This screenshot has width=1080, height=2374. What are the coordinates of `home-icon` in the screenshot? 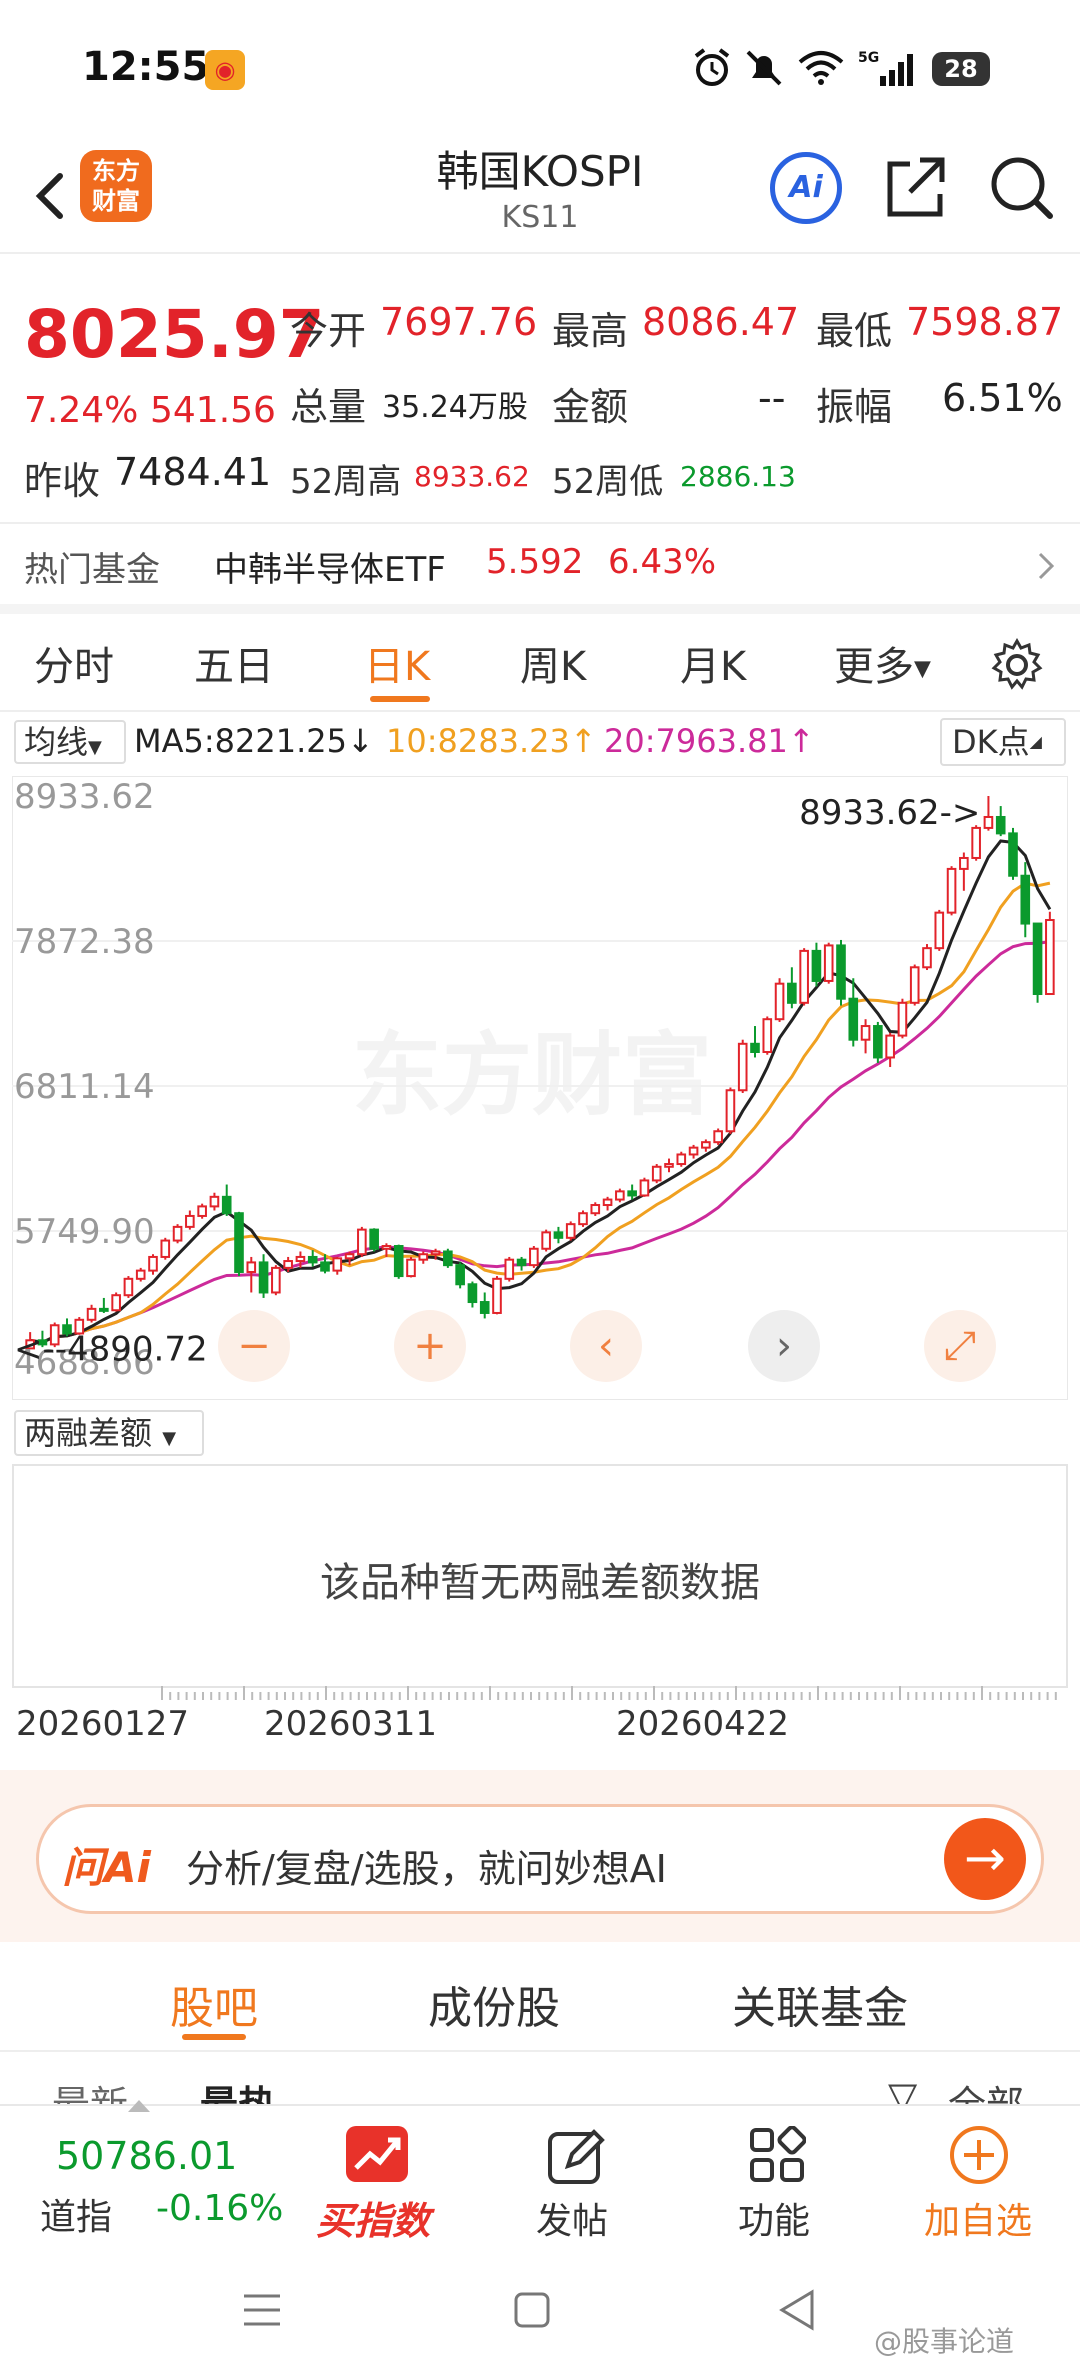 It's located at (532, 2310).